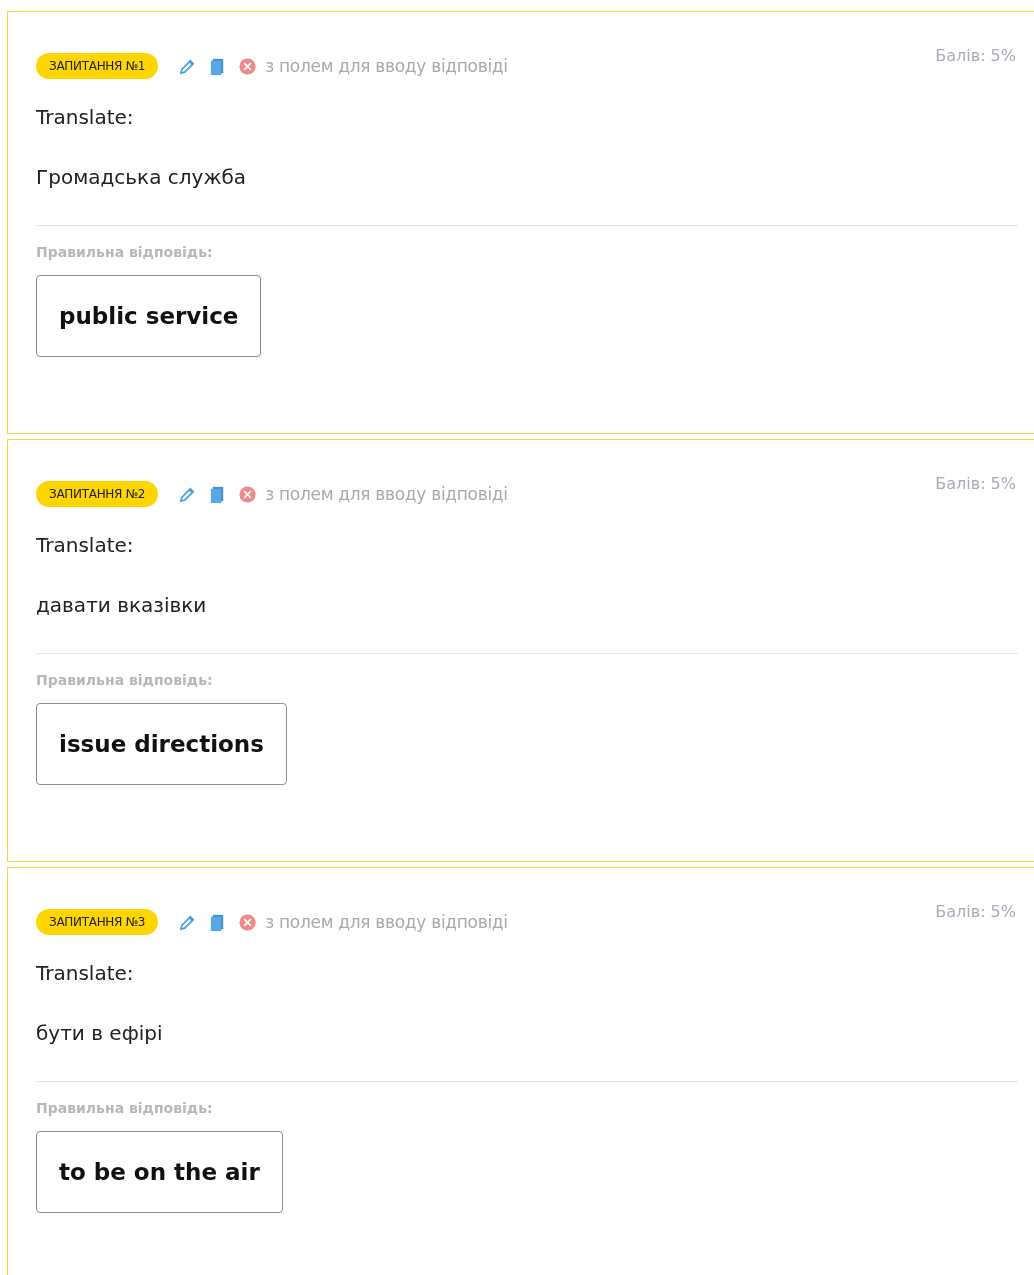 This screenshot has height=1275, width=1034. I want to click on question-badge: ЗАПИТАННЯ №2, so click(97, 494).